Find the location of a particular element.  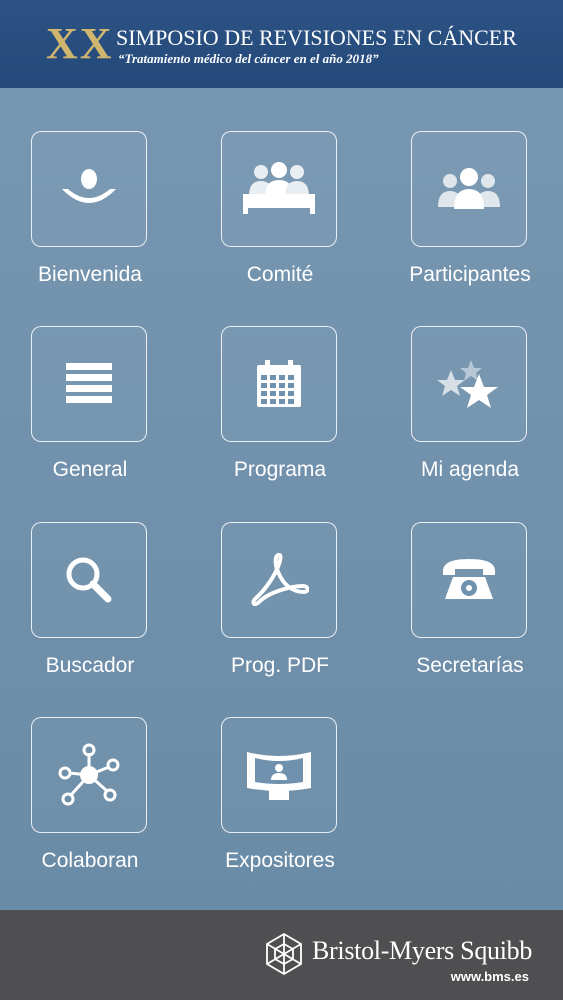

edition-number: XX is located at coordinates (80, 43).